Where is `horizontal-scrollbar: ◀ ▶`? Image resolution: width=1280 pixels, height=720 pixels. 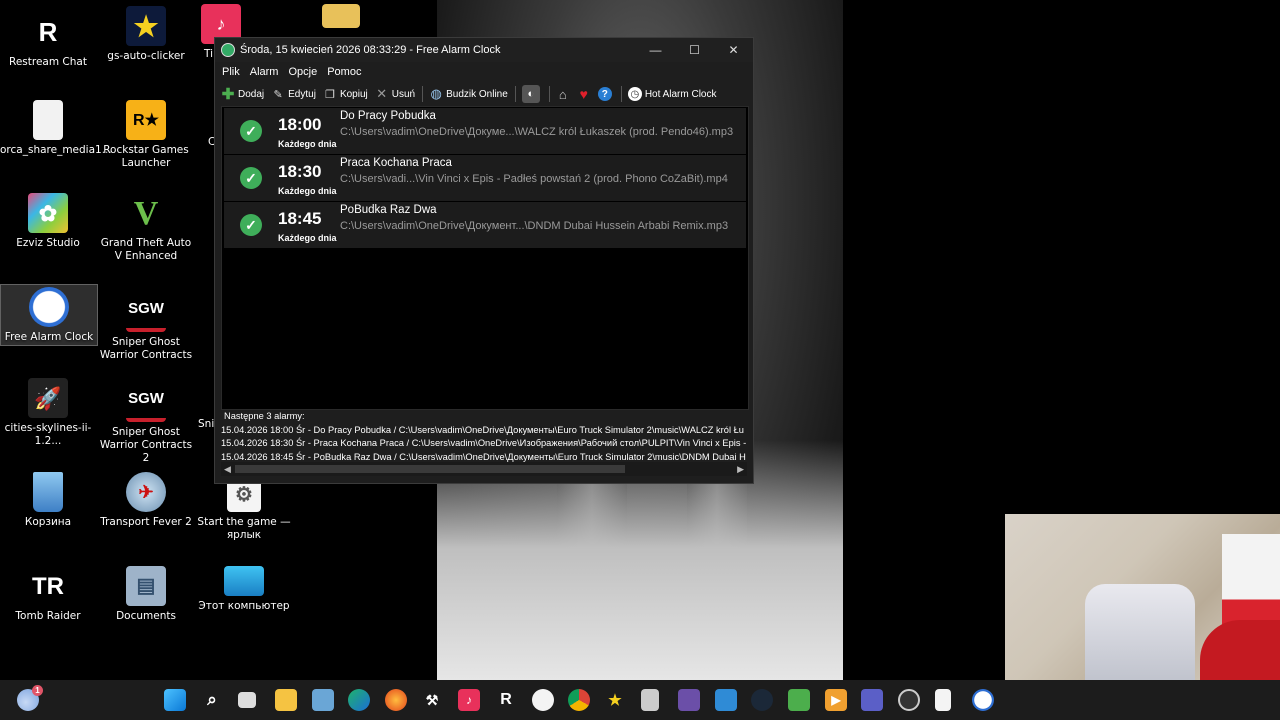 horizontal-scrollbar: ◀ ▶ is located at coordinates (484, 469).